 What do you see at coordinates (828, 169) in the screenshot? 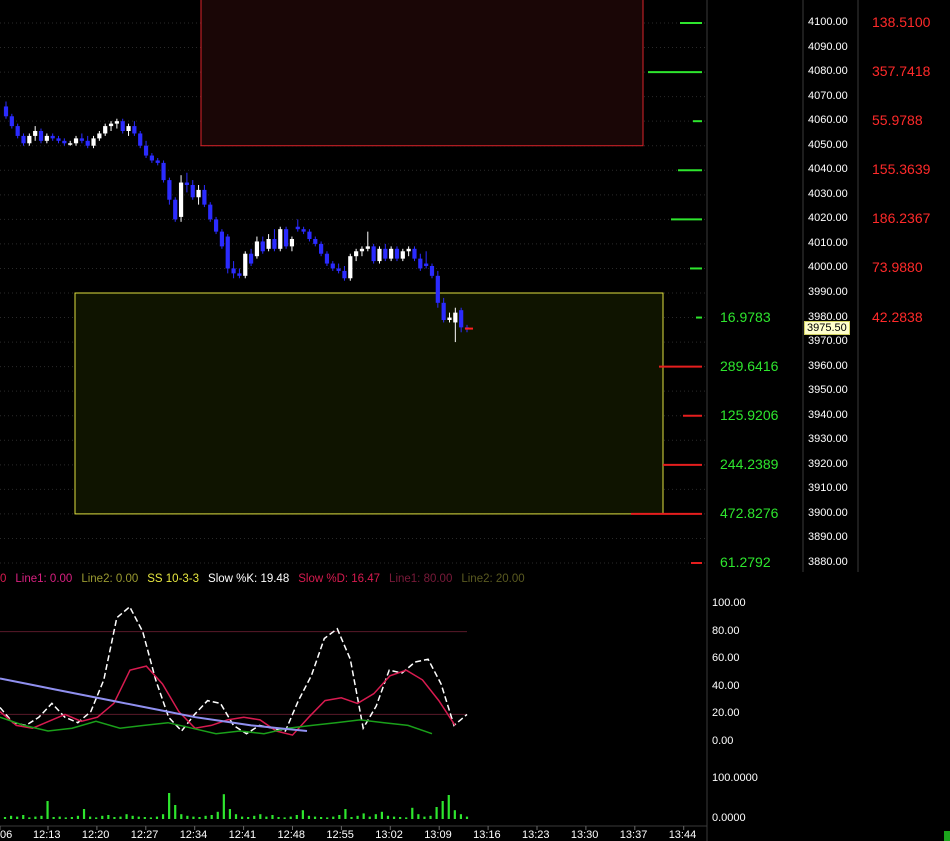
I see `price-tick: 4040.00` at bounding box center [828, 169].